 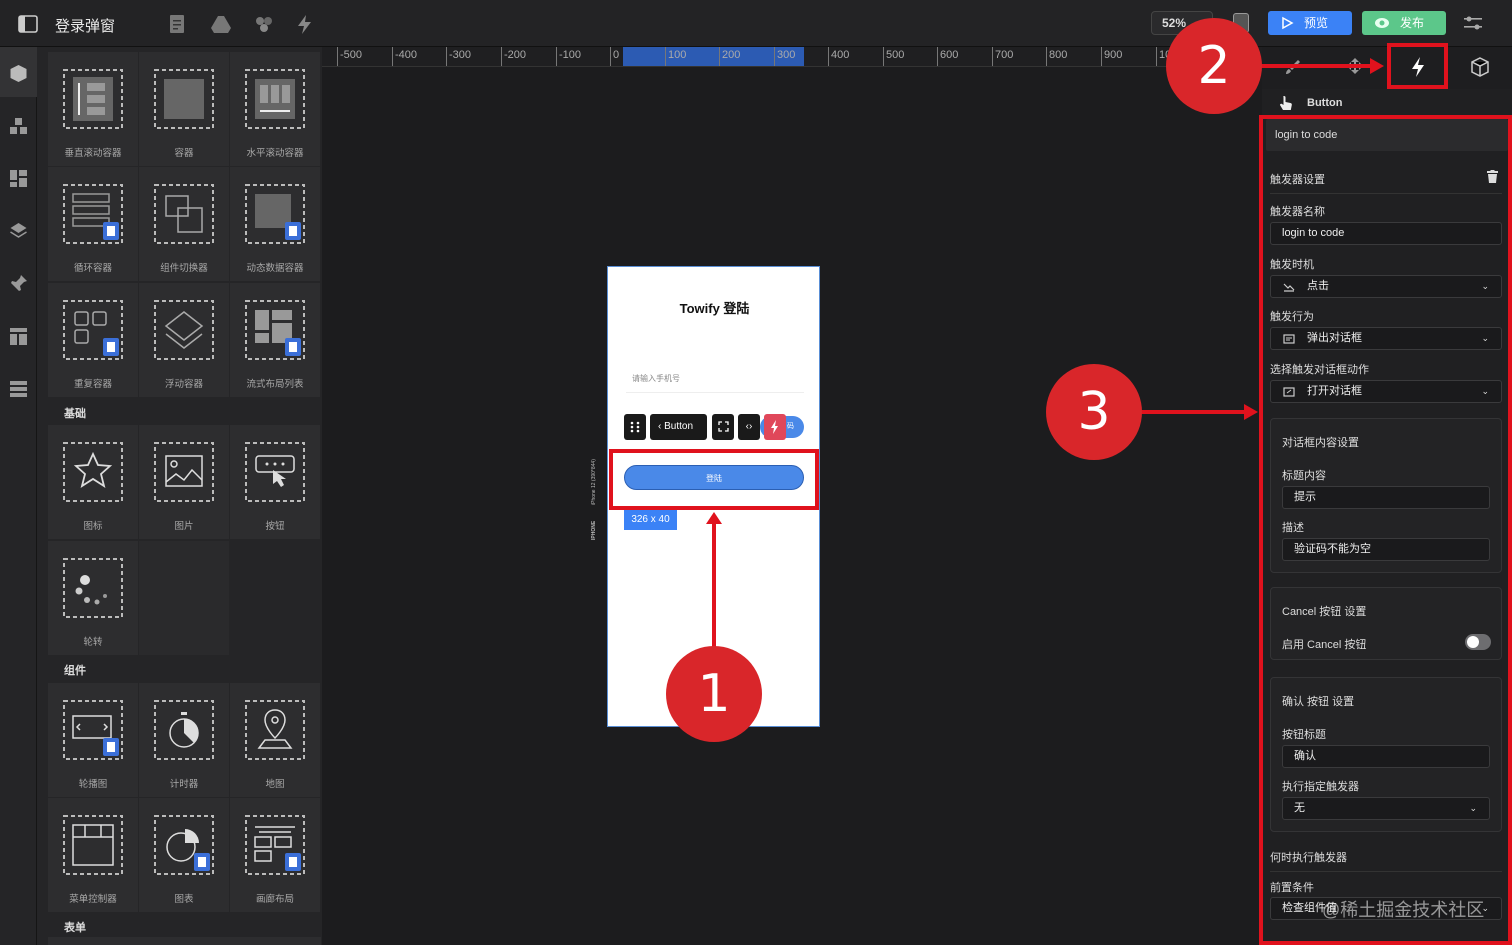 I want to click on arrow-1-head, so click(x=714, y=518).